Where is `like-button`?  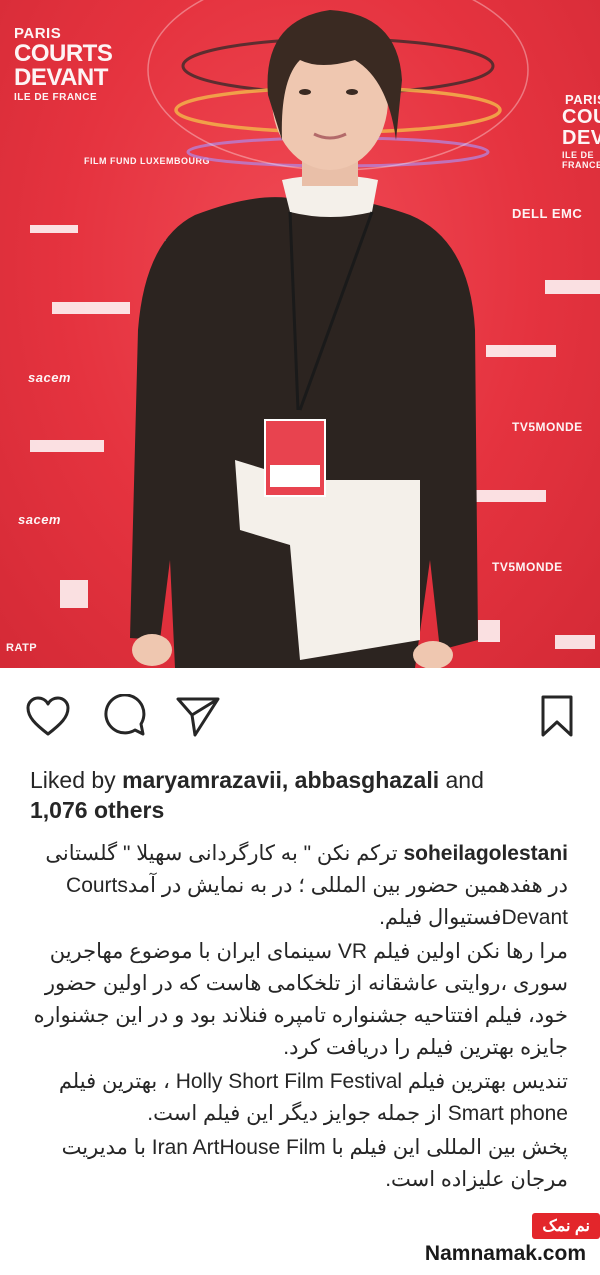
like-button is located at coordinates (48, 716).